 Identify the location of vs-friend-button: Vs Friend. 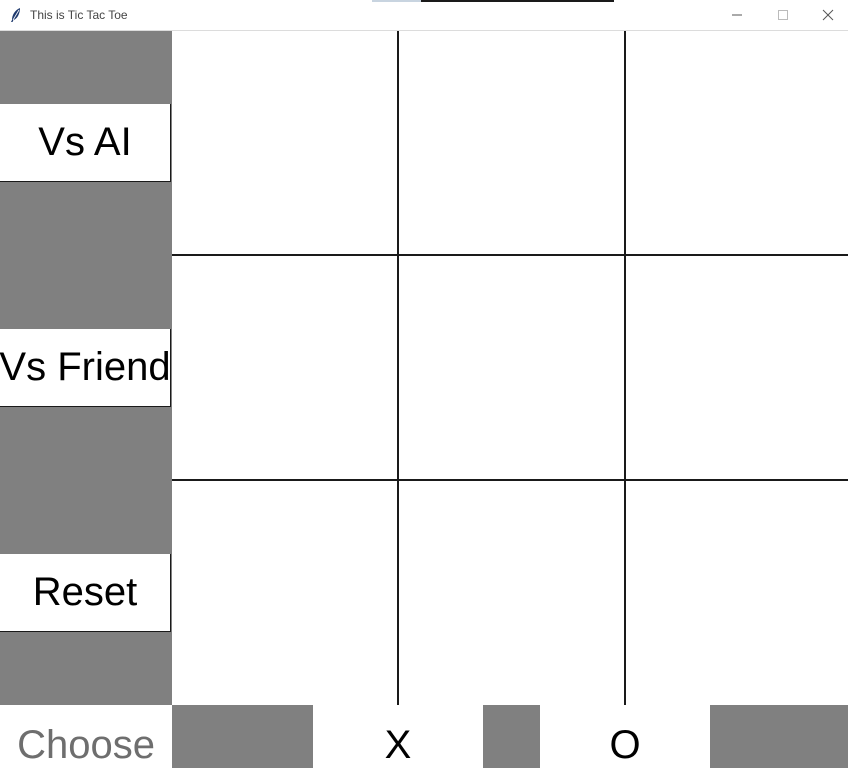
(85, 368).